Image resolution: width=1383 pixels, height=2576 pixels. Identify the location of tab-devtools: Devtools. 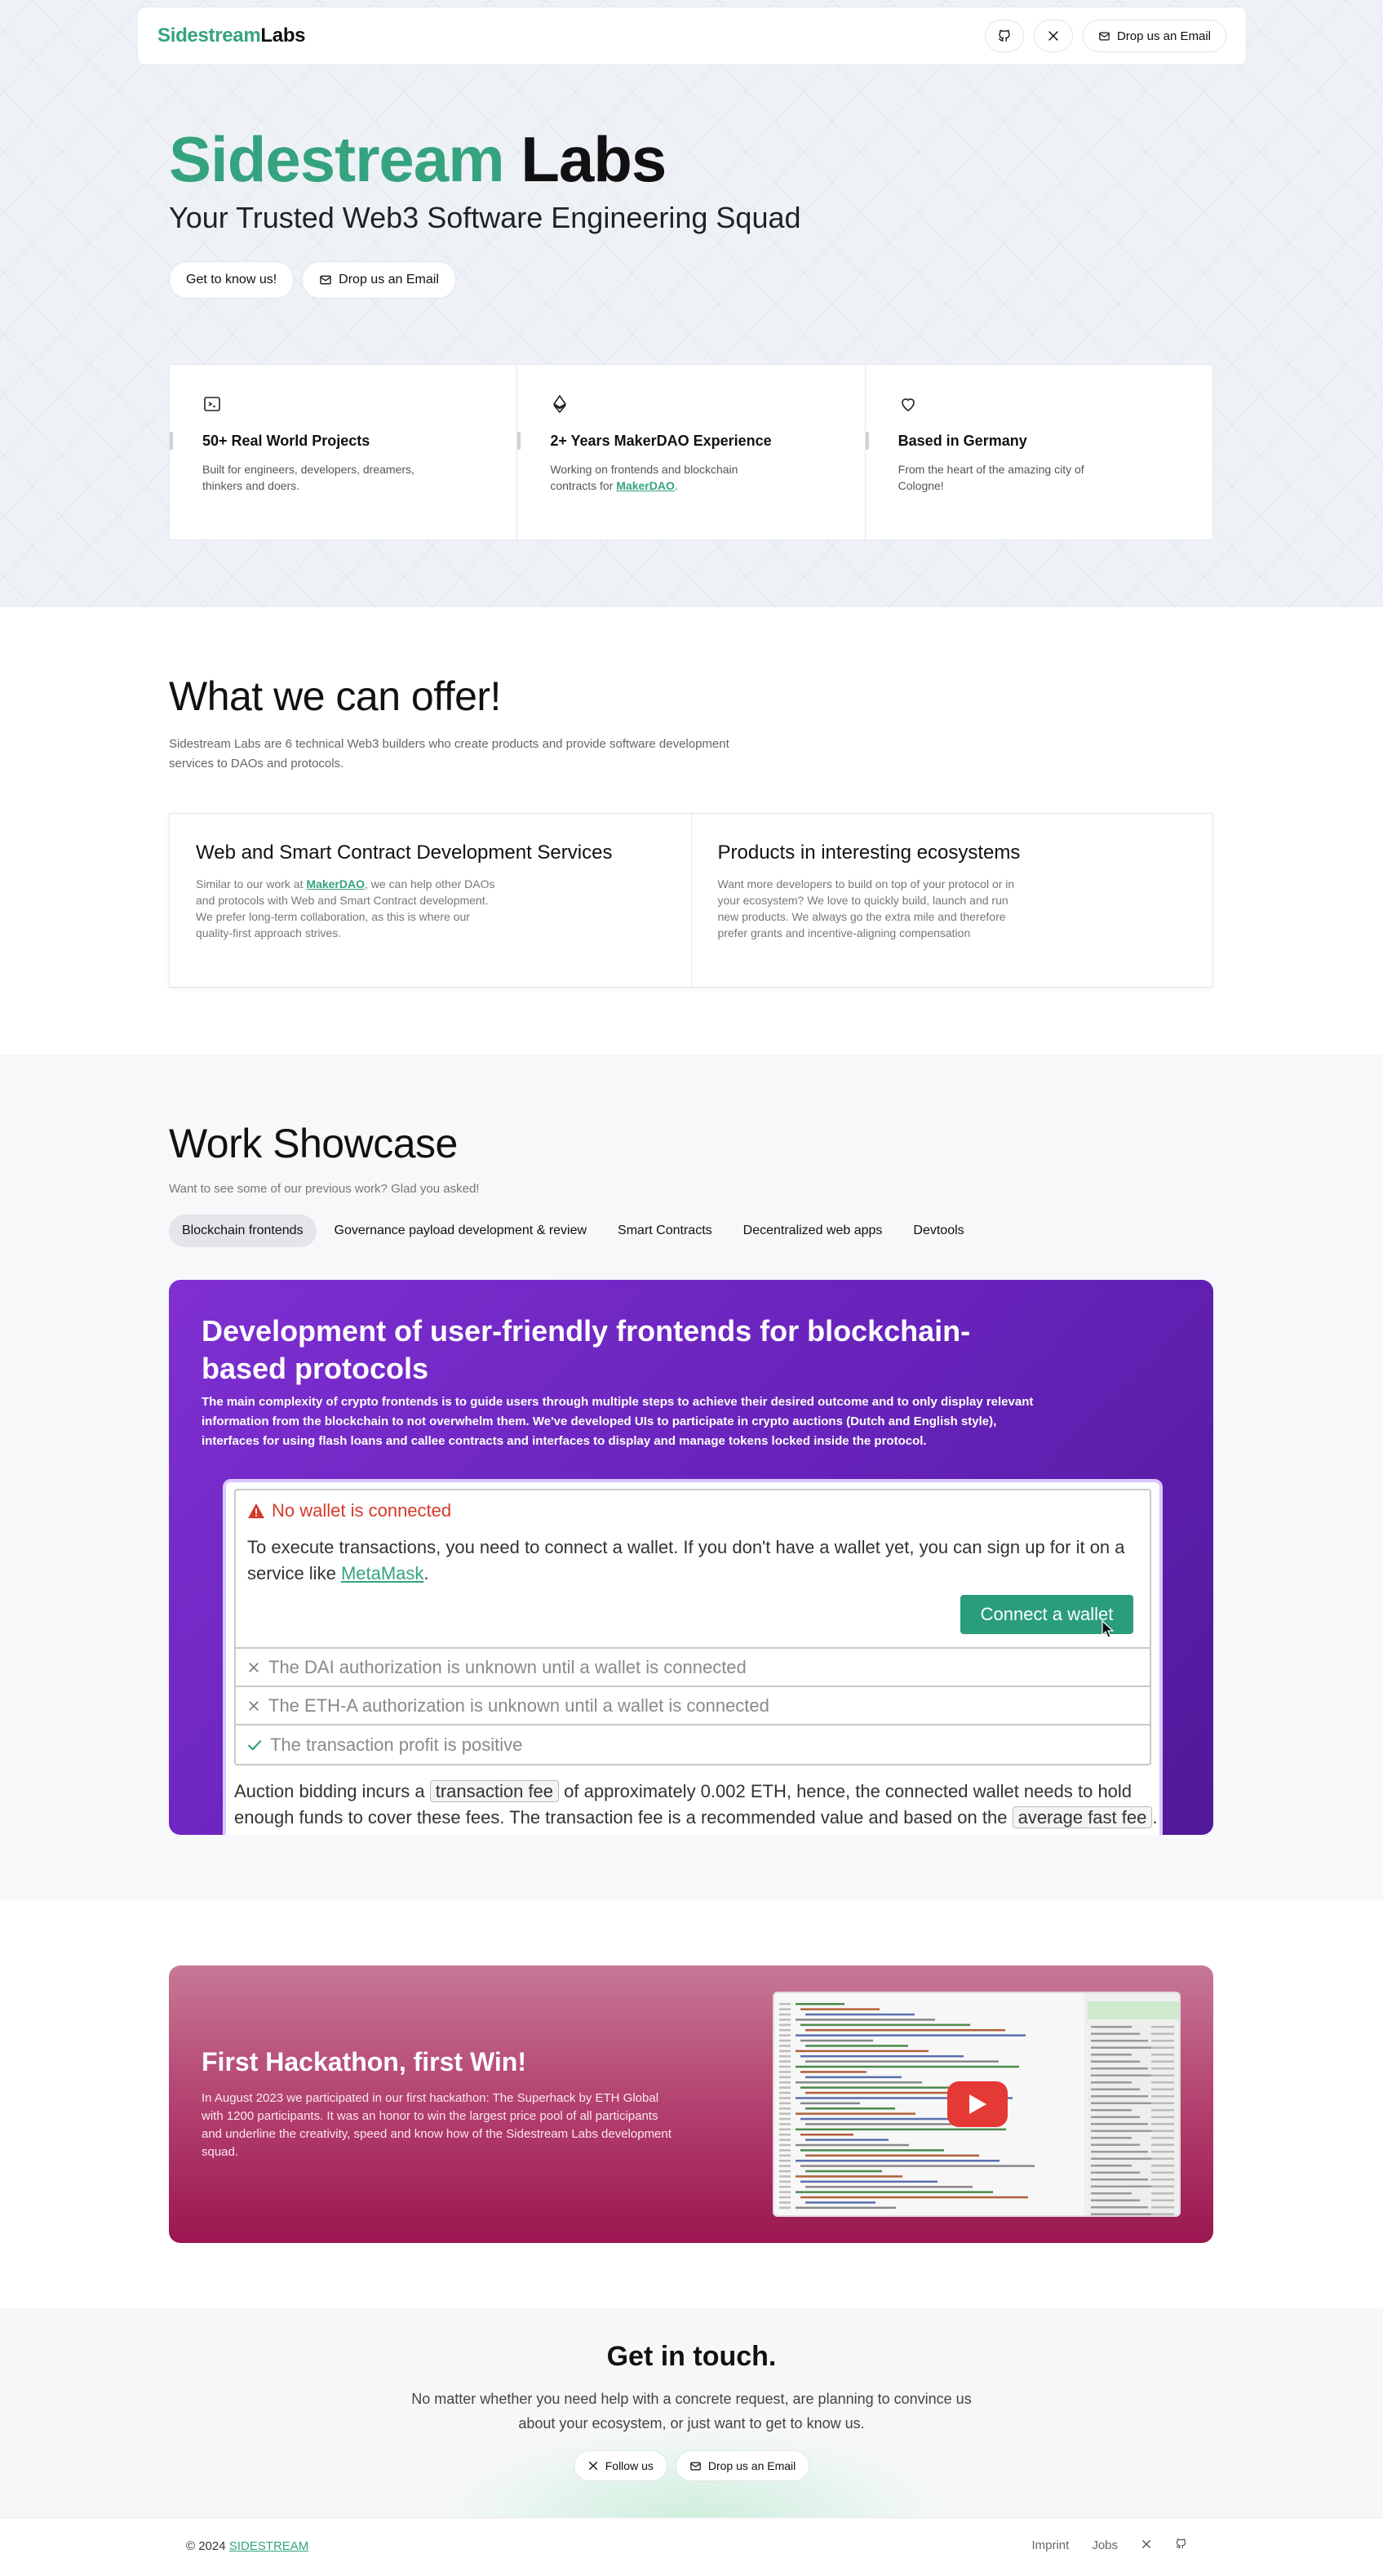
(938, 1231).